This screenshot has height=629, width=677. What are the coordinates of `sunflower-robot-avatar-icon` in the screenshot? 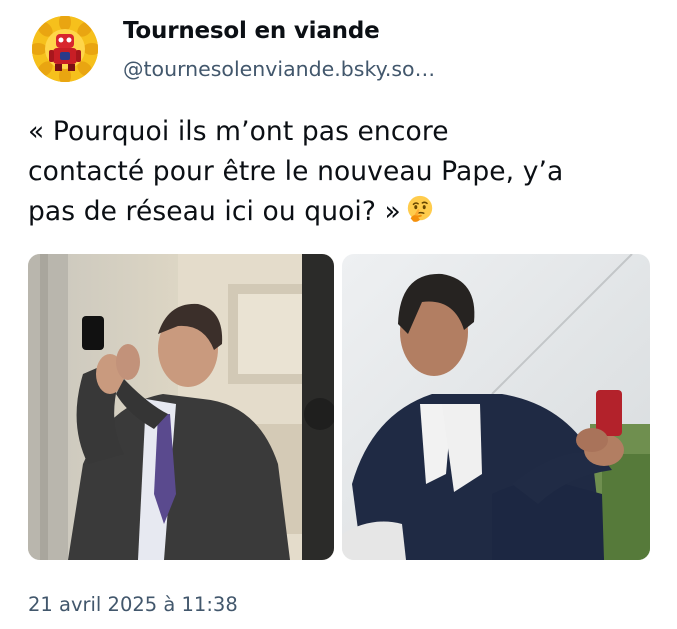 It's located at (65, 49).